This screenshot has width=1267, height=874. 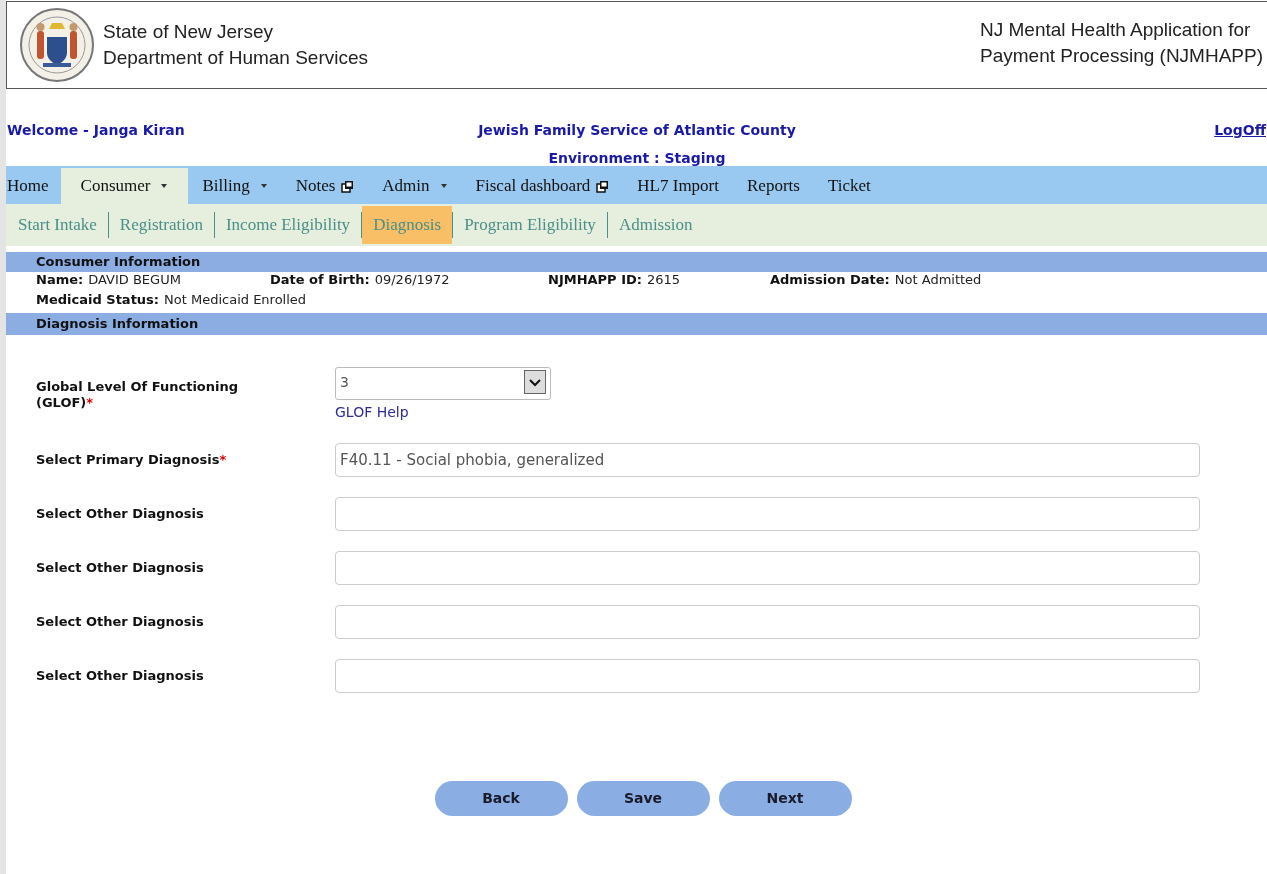 I want to click on info-value: Not Admitted, so click(x=938, y=280).